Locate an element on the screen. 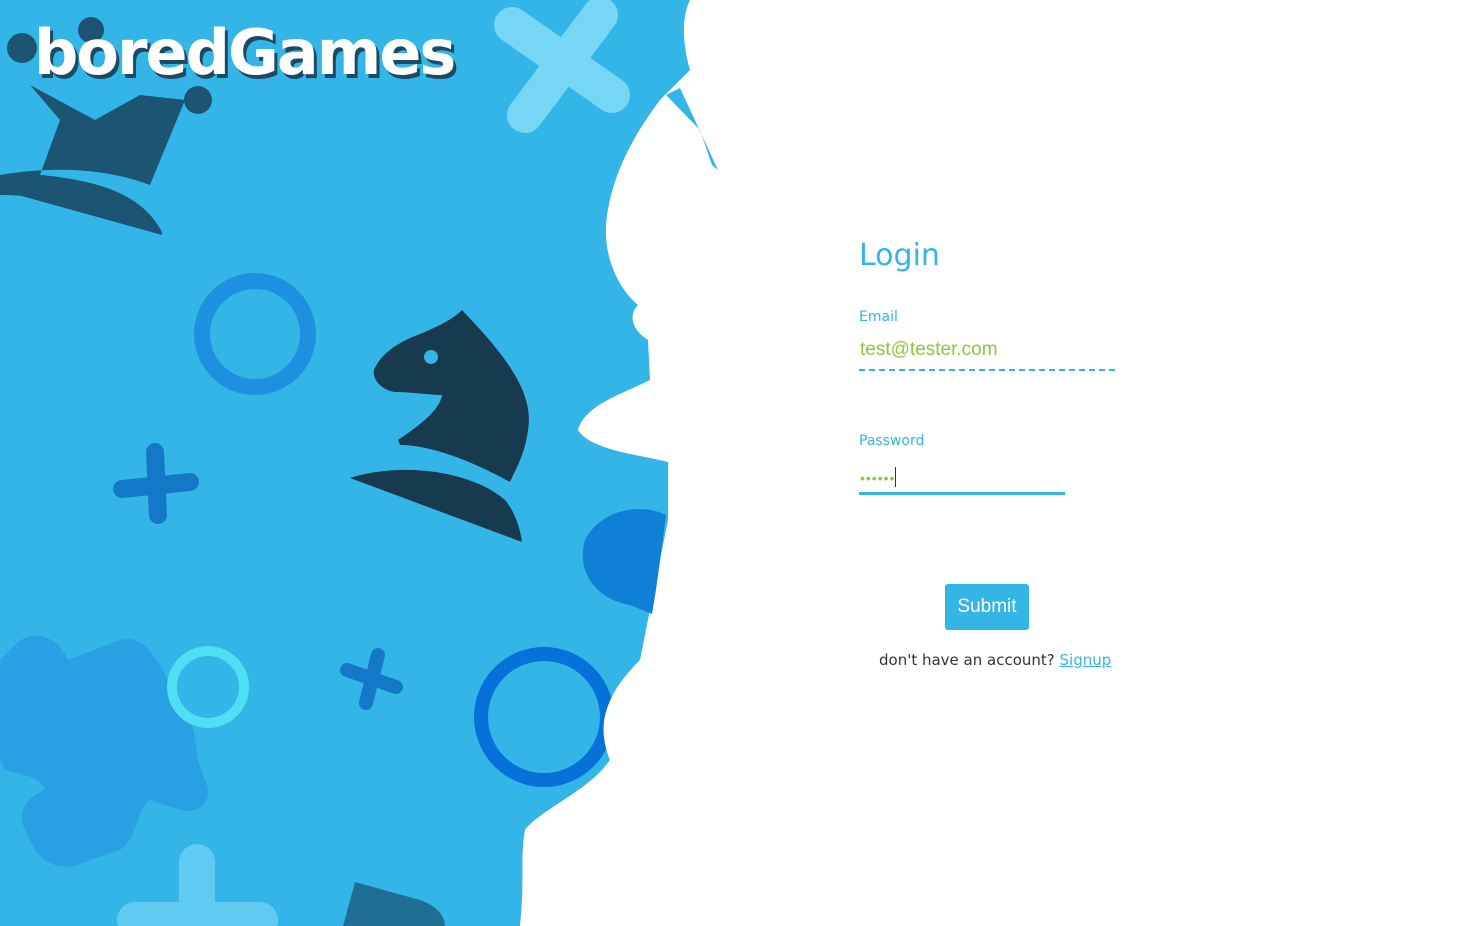 The height and width of the screenshot is (926, 1457). submit-button: Submit is located at coordinates (987, 607).